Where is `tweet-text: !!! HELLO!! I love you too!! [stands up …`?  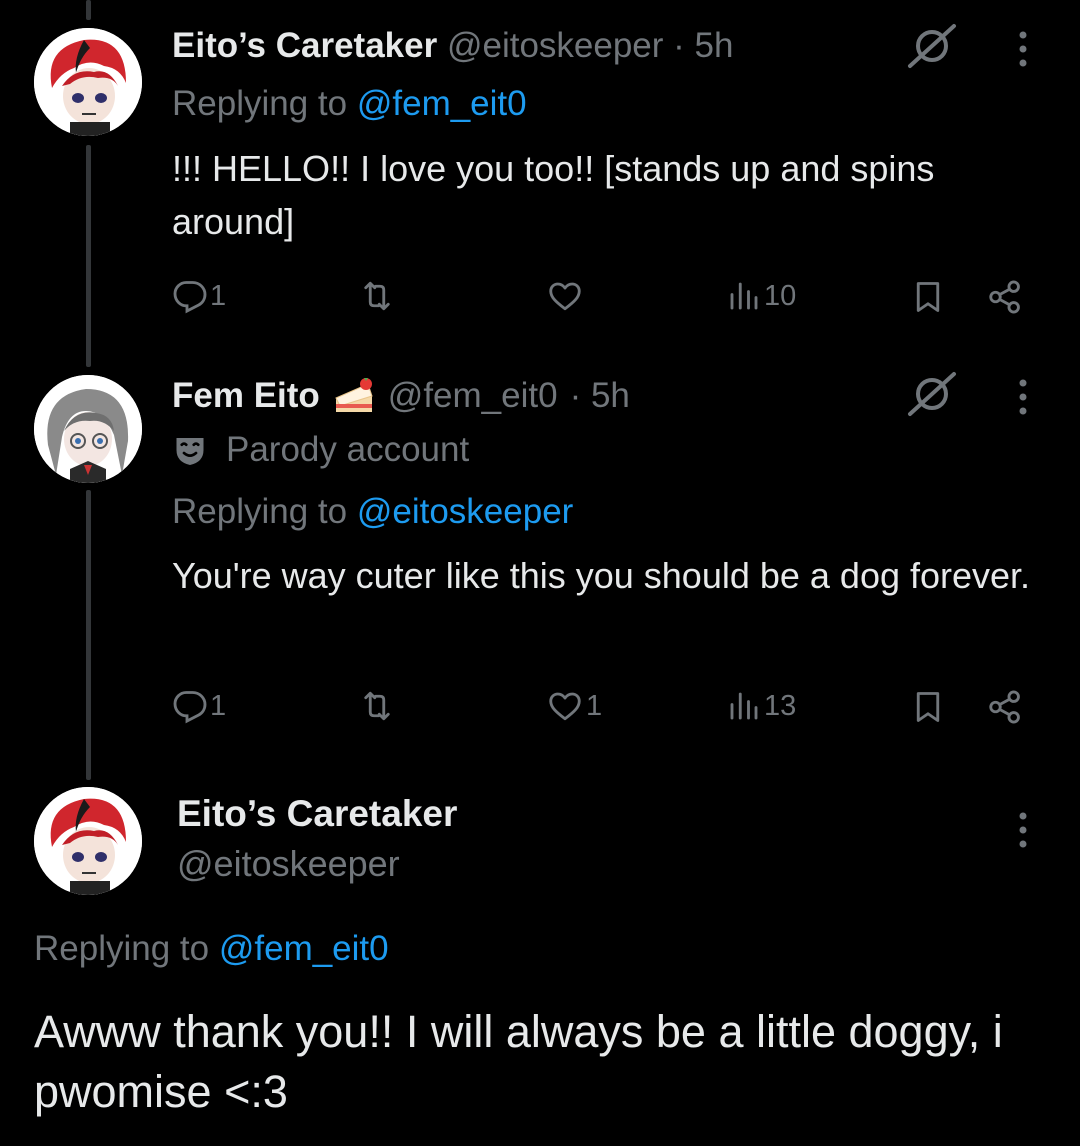
tweet-text: !!! HELLO!! I love you too!! [stands up … is located at coordinates (553, 195).